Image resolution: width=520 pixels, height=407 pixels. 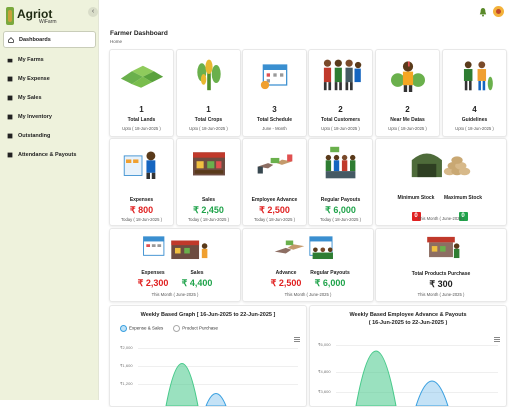 What do you see at coordinates (416, 198) in the screenshot?
I see `min-stock-label: Minimum Stock` at bounding box center [416, 198].